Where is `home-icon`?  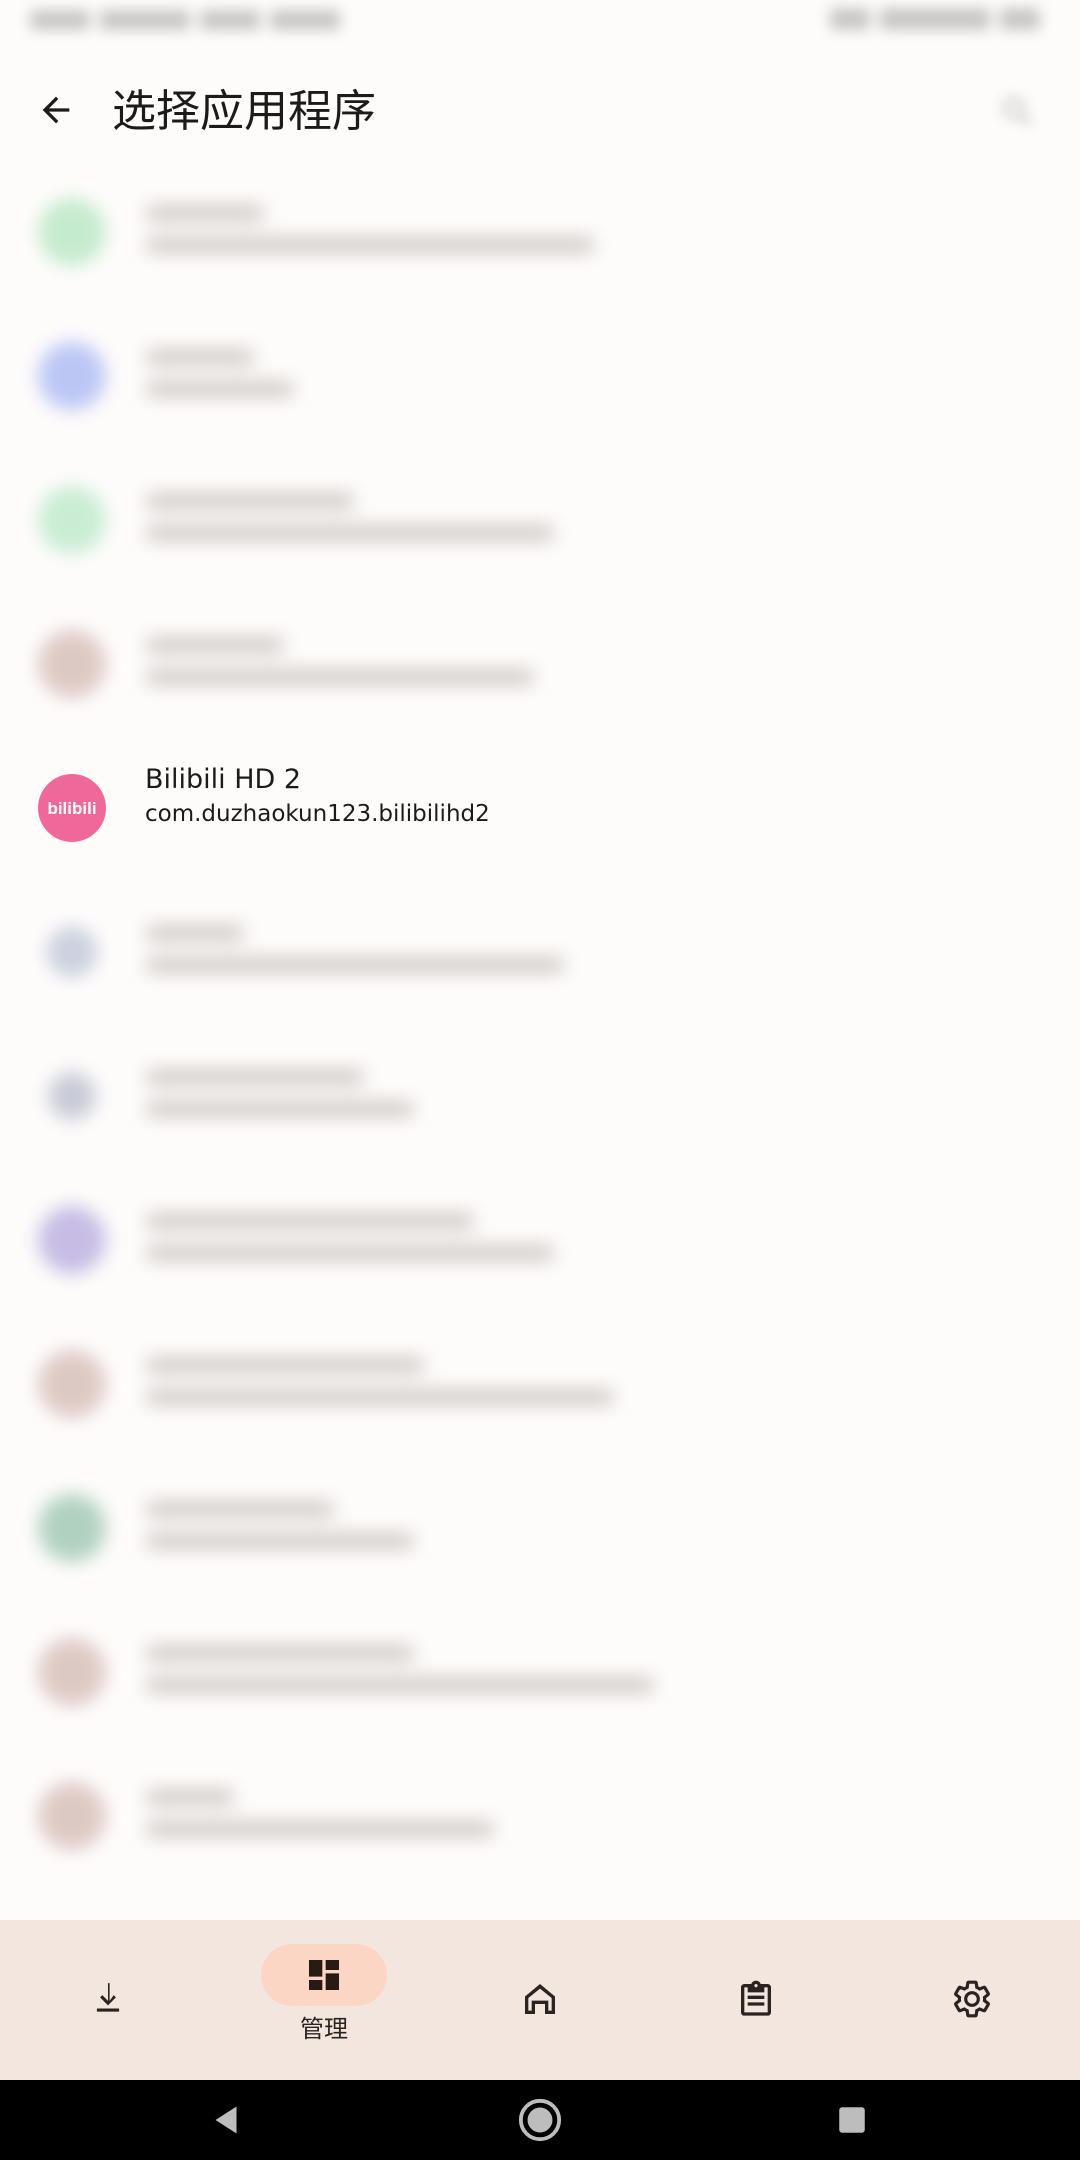
home-icon is located at coordinates (540, 1999).